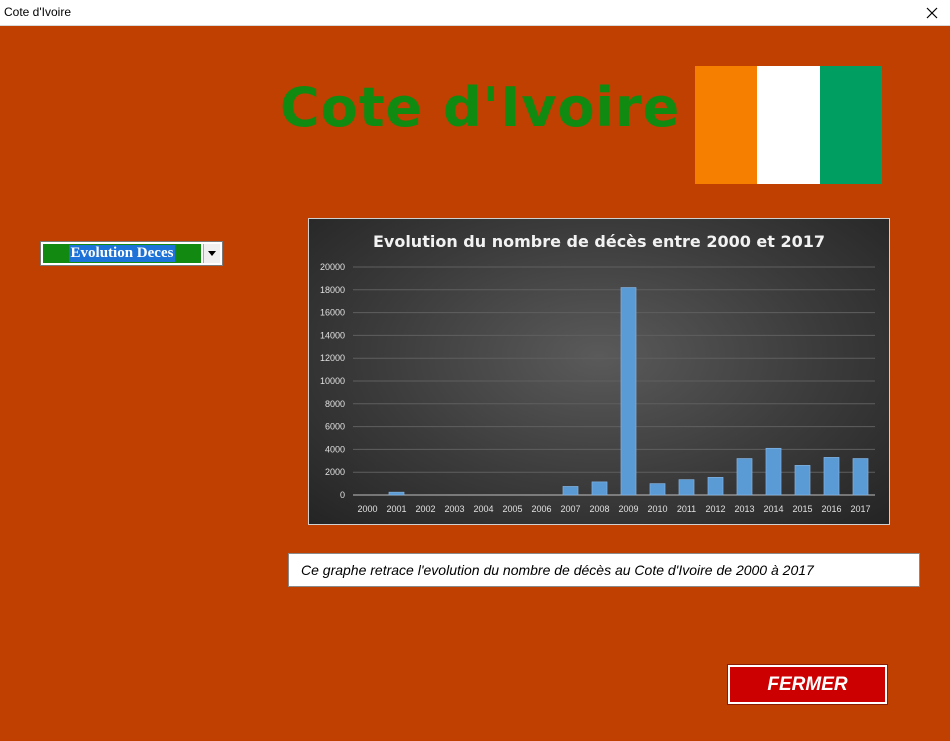 Image resolution: width=950 pixels, height=741 pixels. Describe the element at coordinates (686, 509) in the screenshot. I see `x-tick-label: 2011` at that location.